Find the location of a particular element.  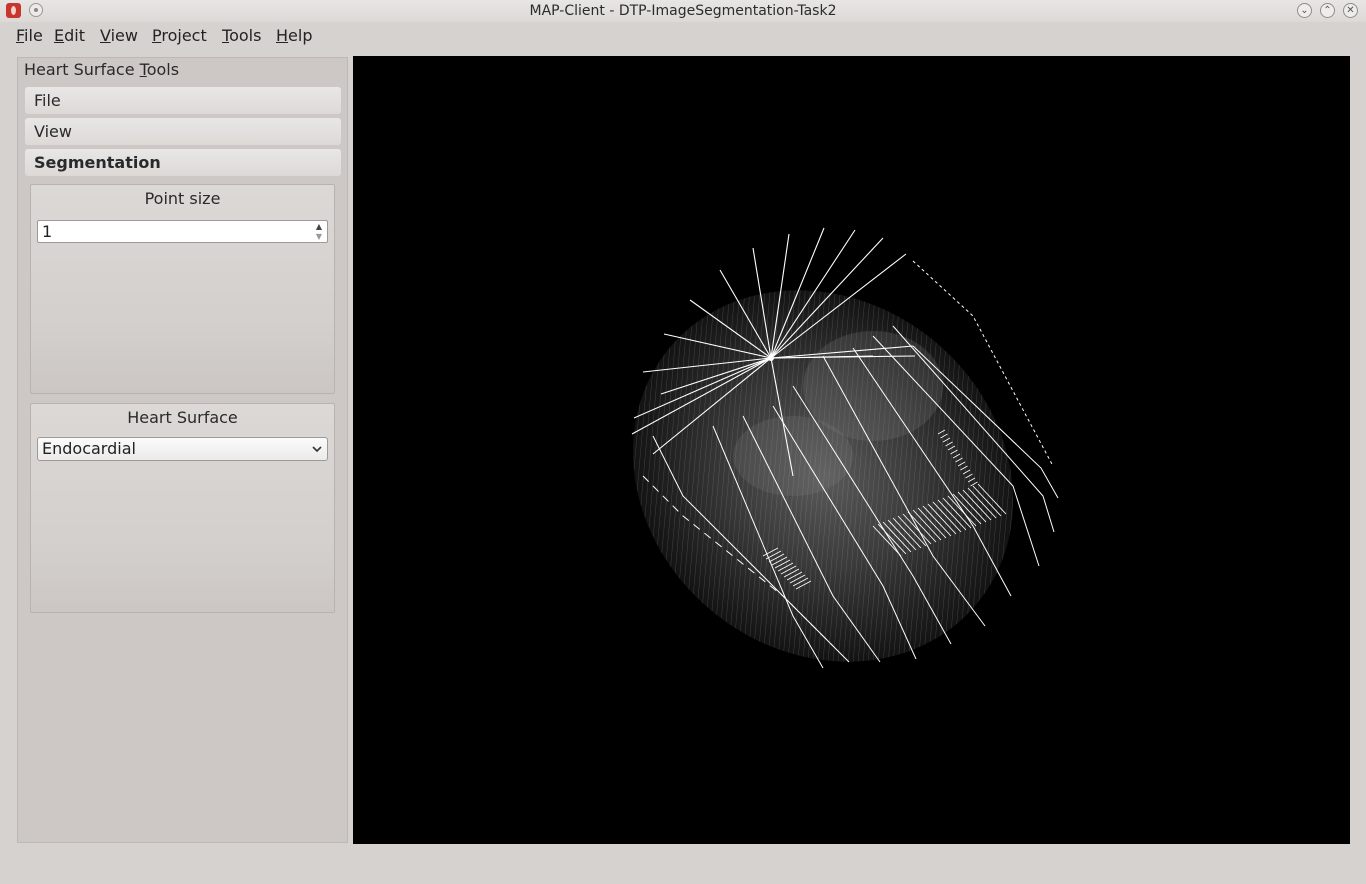

menu-edit: Edit is located at coordinates (69, 35).